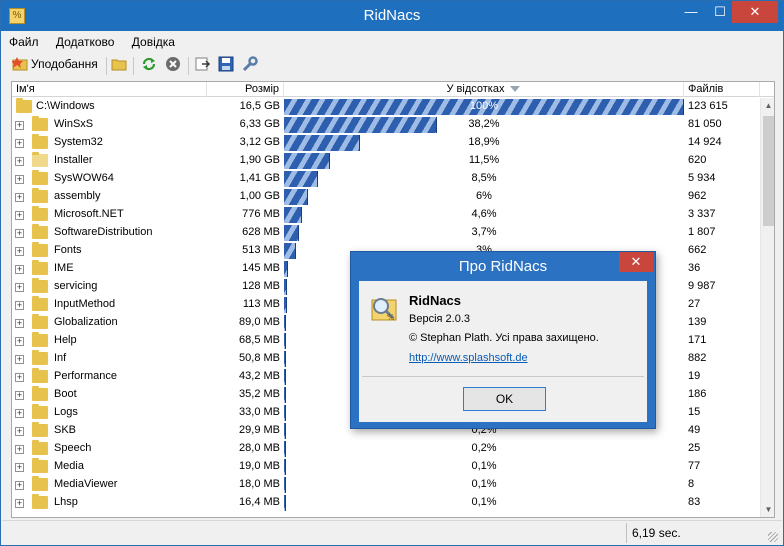  I want to click on export-button, so click(203, 66).